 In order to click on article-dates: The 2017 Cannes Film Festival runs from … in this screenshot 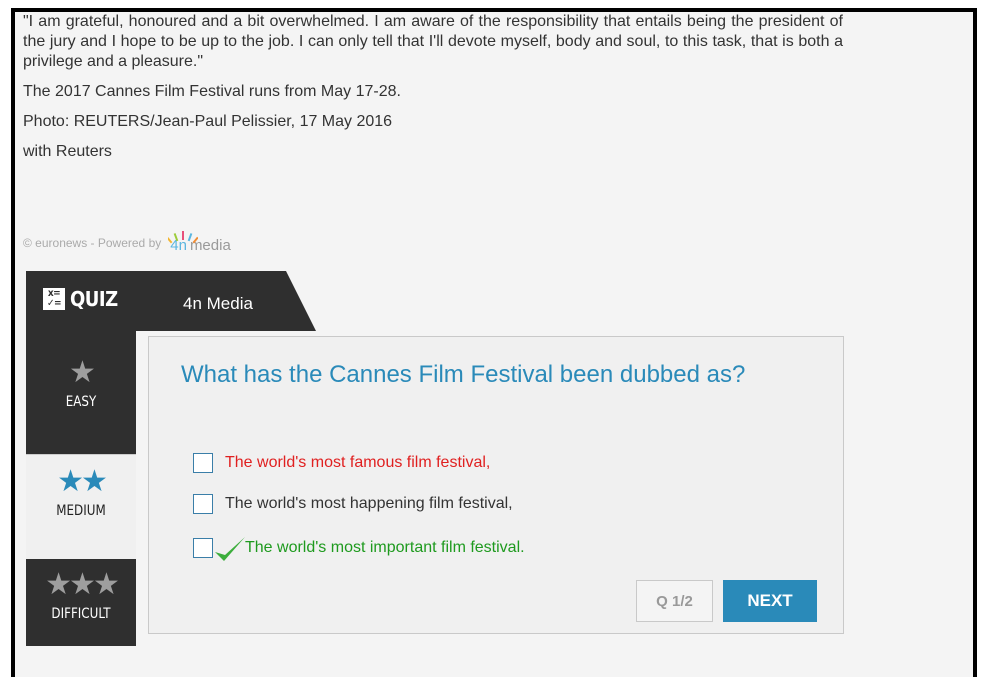, I will do `click(212, 91)`.